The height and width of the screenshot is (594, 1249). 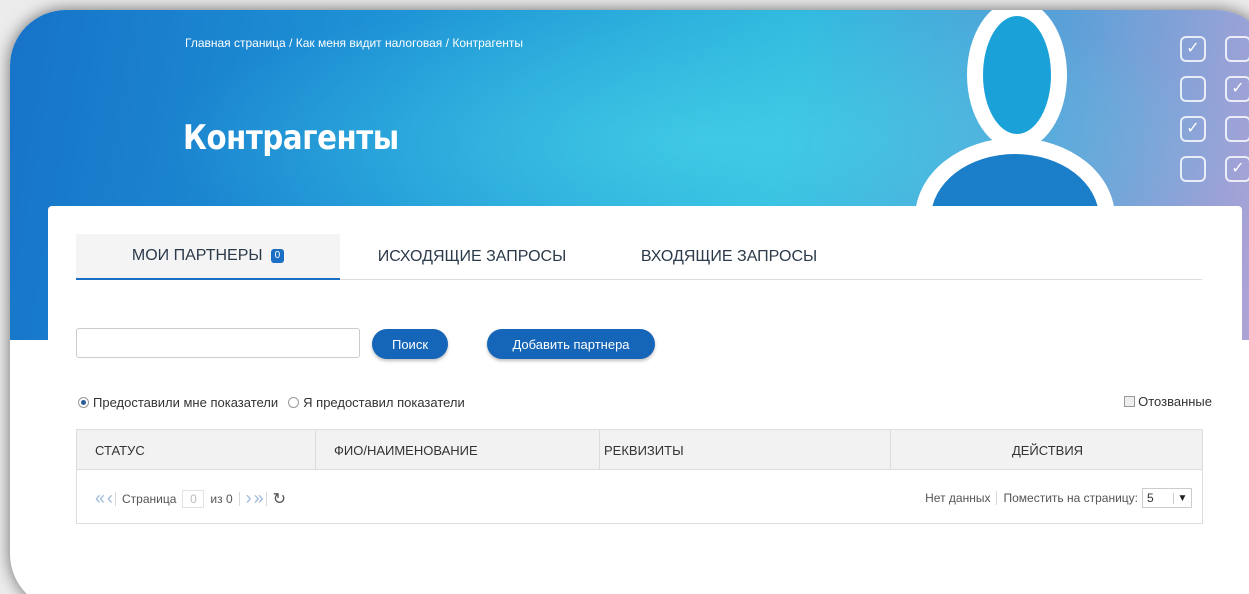 What do you see at coordinates (235, 43) in the screenshot?
I see `breadcrumb-home: Главная страница` at bounding box center [235, 43].